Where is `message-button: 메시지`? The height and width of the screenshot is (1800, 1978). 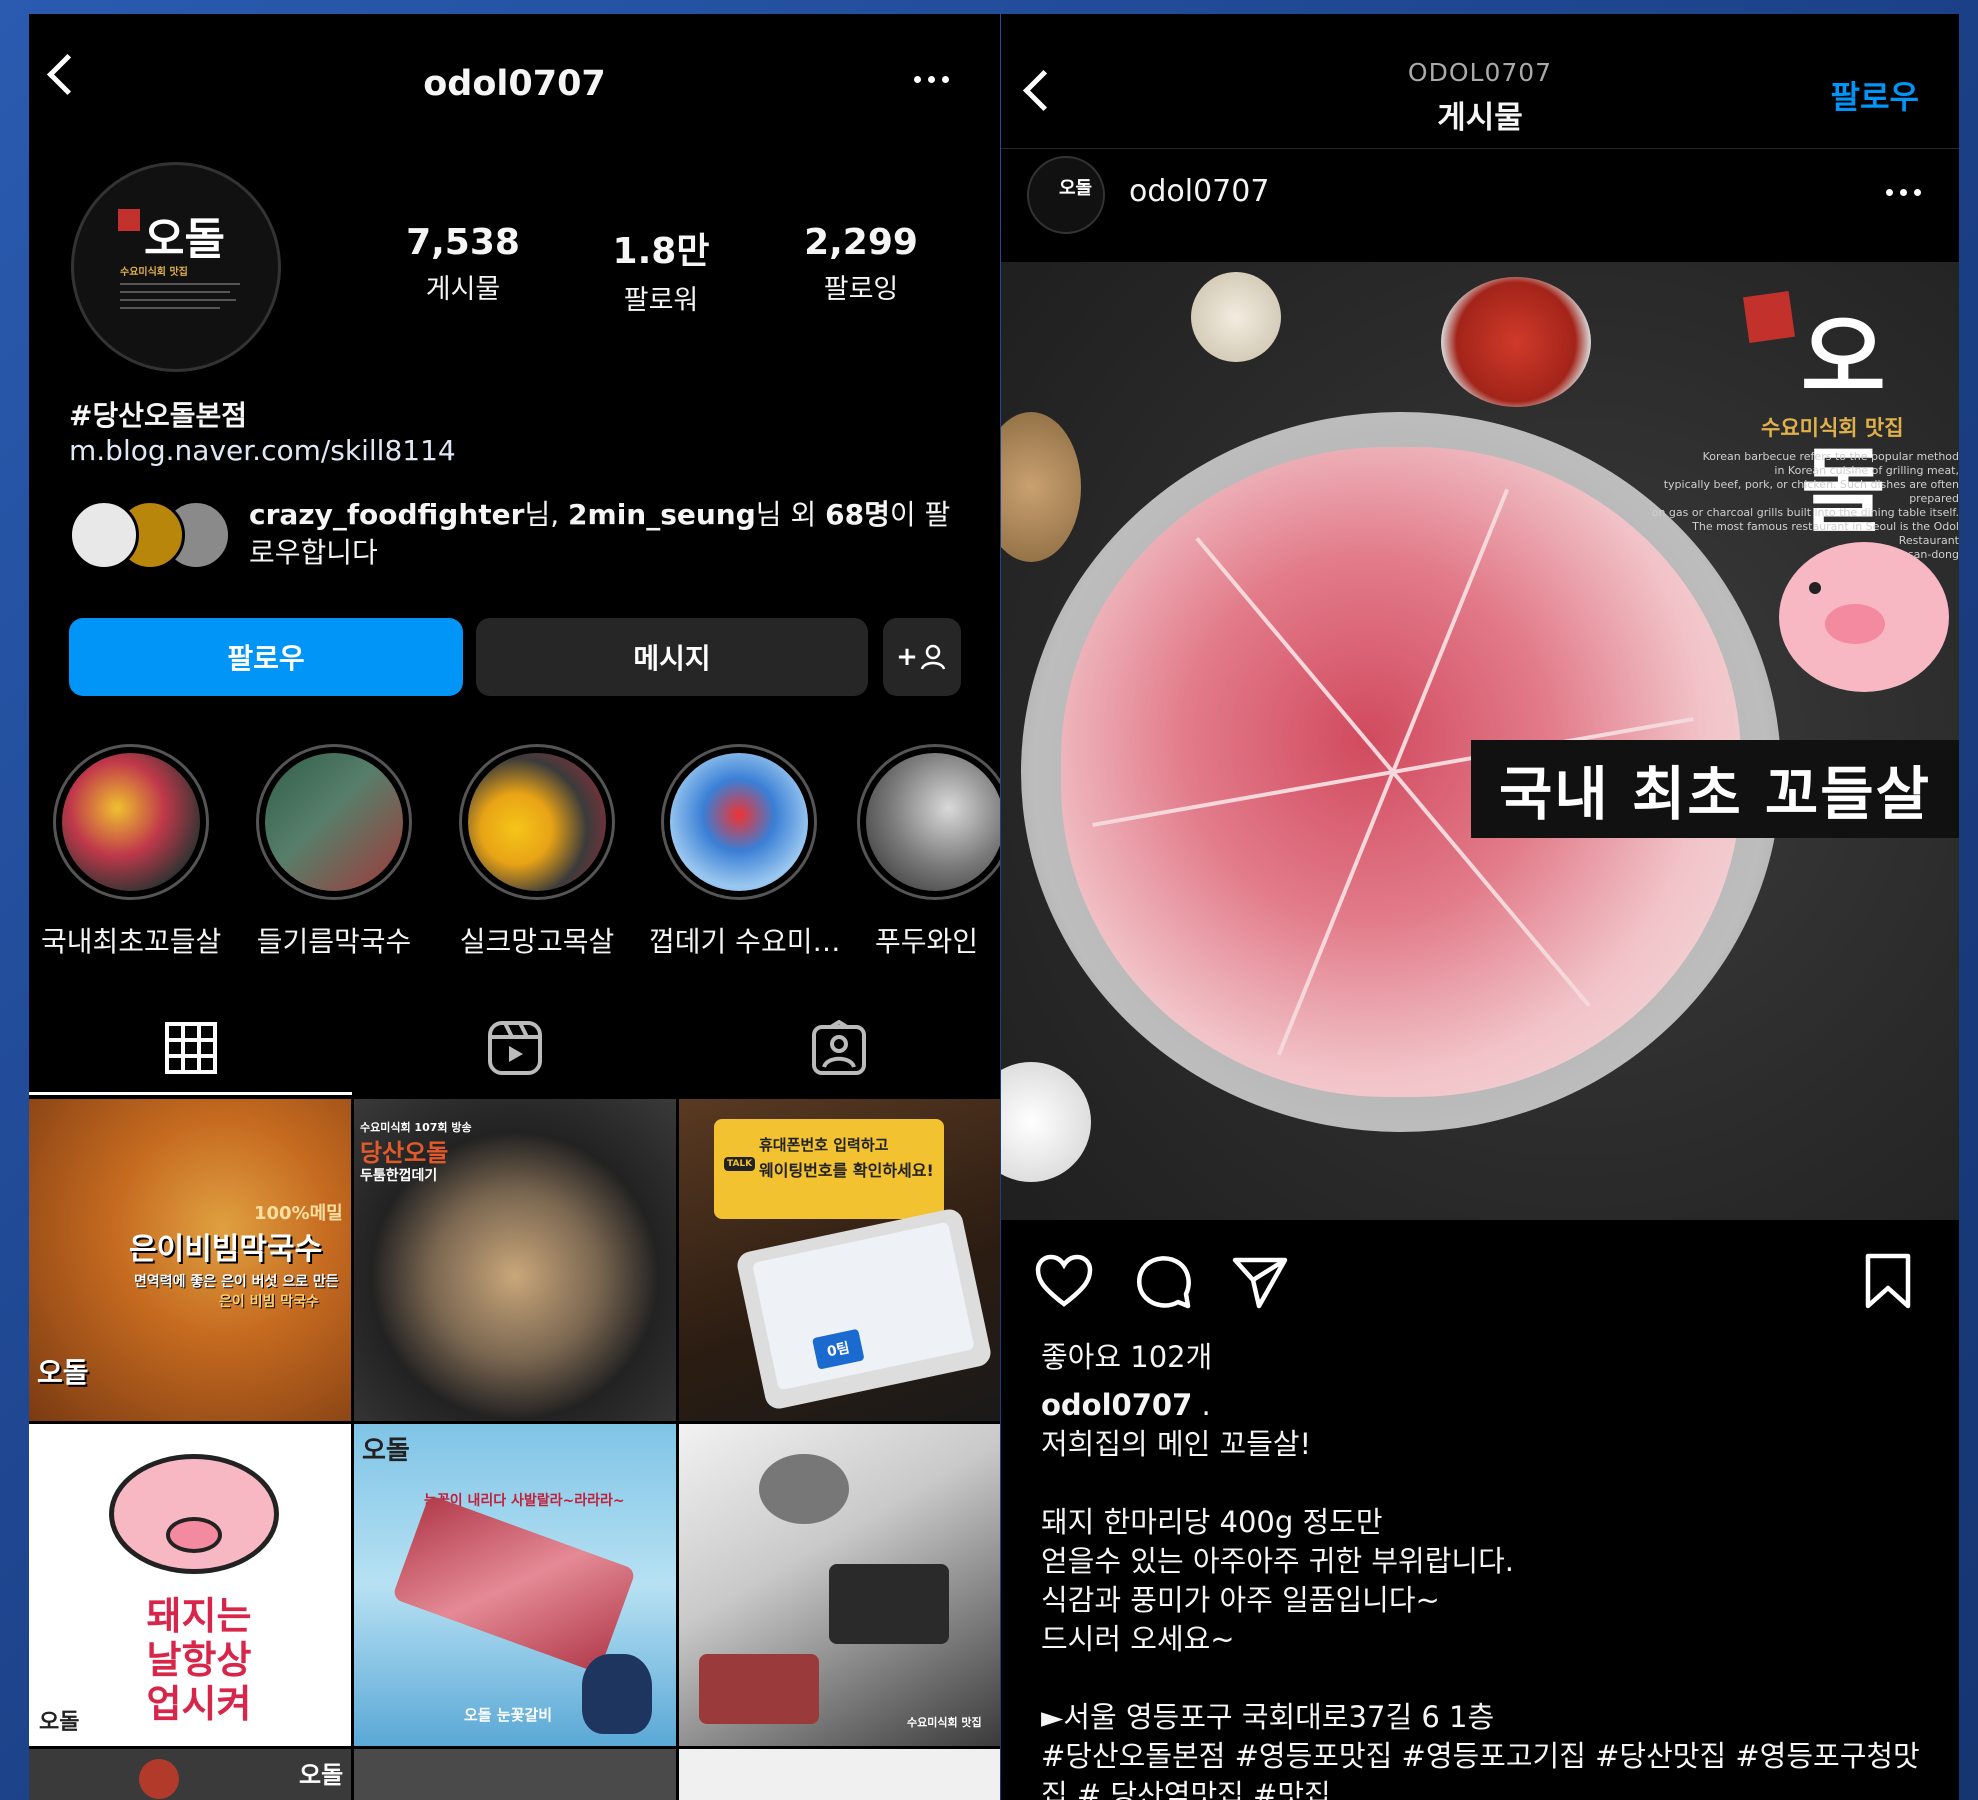
message-button: 메시지 is located at coordinates (672, 657).